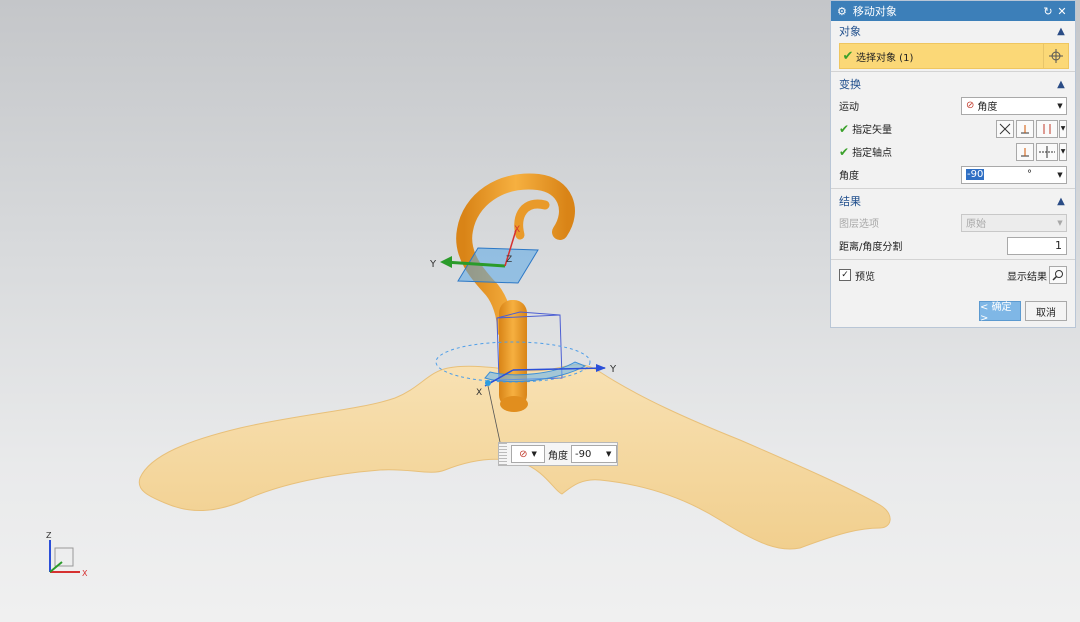 The image size is (1080, 622). I want to click on point-inference-icon, so click(1047, 151).